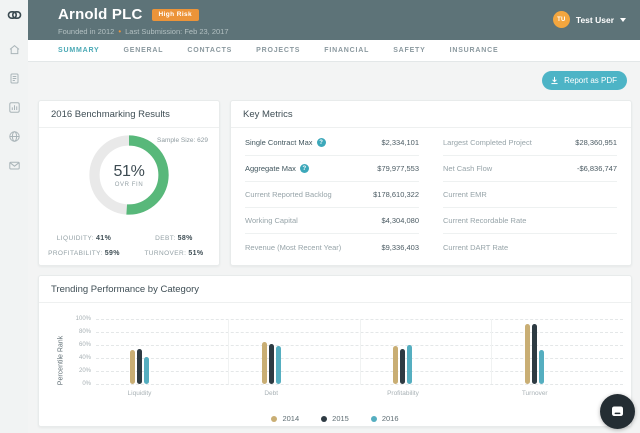 The image size is (640, 433). What do you see at coordinates (403, 366) in the screenshot?
I see `bar-profitability-2015` at bounding box center [403, 366].